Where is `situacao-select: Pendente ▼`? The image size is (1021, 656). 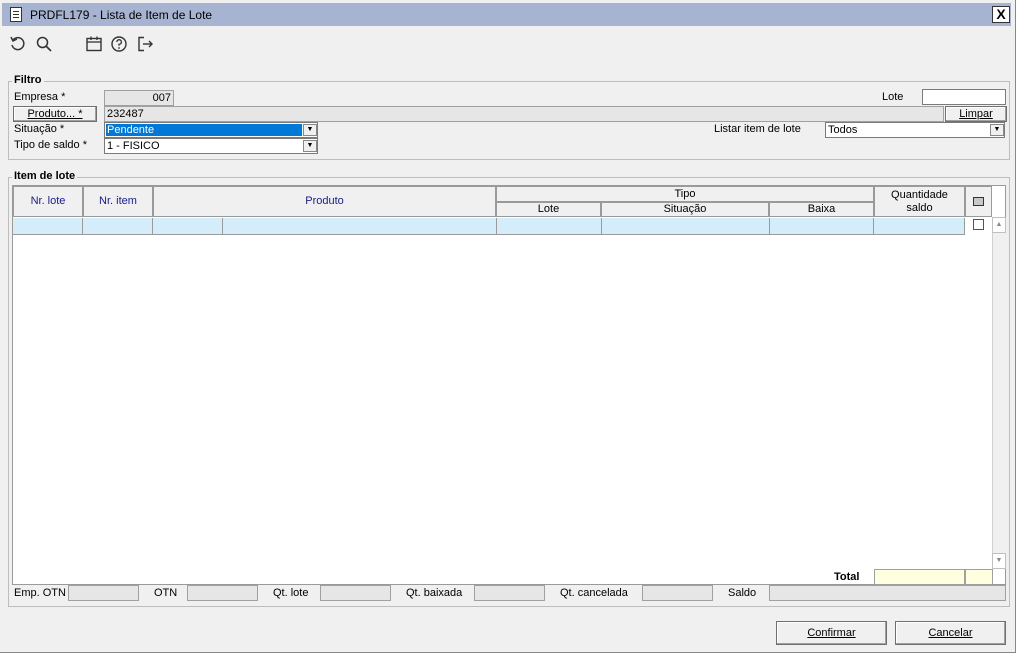
situacao-select: Pendente ▼ is located at coordinates (211, 130).